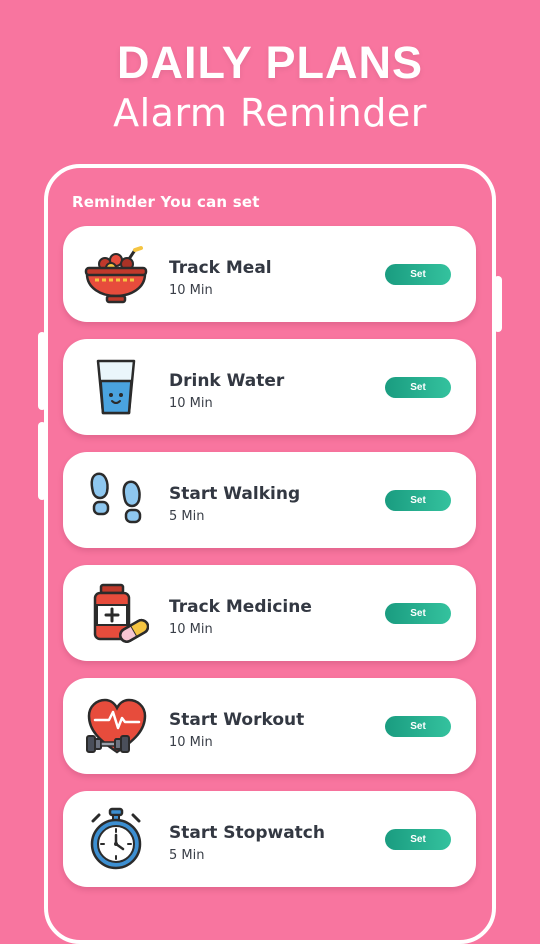  Describe the element at coordinates (247, 833) in the screenshot. I see `reminder-title: Start Stopwatch` at that location.